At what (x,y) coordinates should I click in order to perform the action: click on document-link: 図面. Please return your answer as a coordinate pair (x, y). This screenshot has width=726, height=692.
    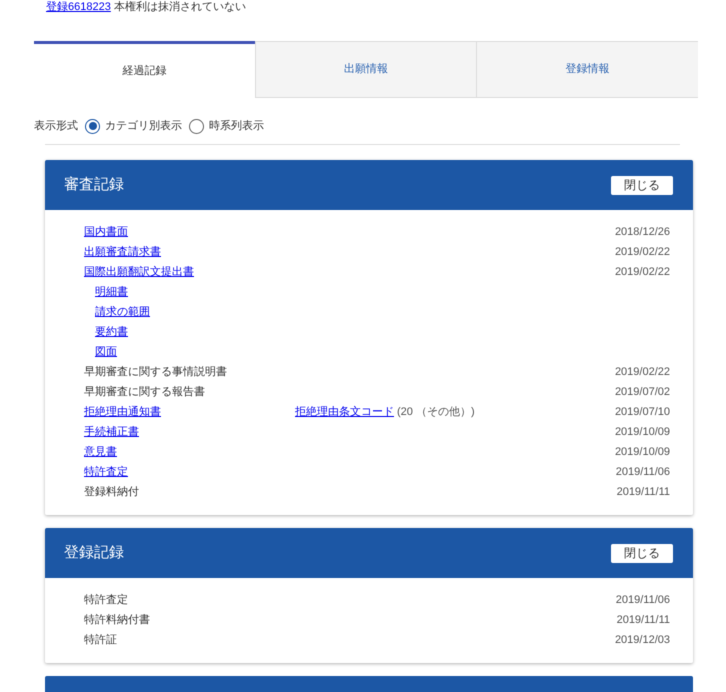
    Looking at the image, I should click on (106, 352).